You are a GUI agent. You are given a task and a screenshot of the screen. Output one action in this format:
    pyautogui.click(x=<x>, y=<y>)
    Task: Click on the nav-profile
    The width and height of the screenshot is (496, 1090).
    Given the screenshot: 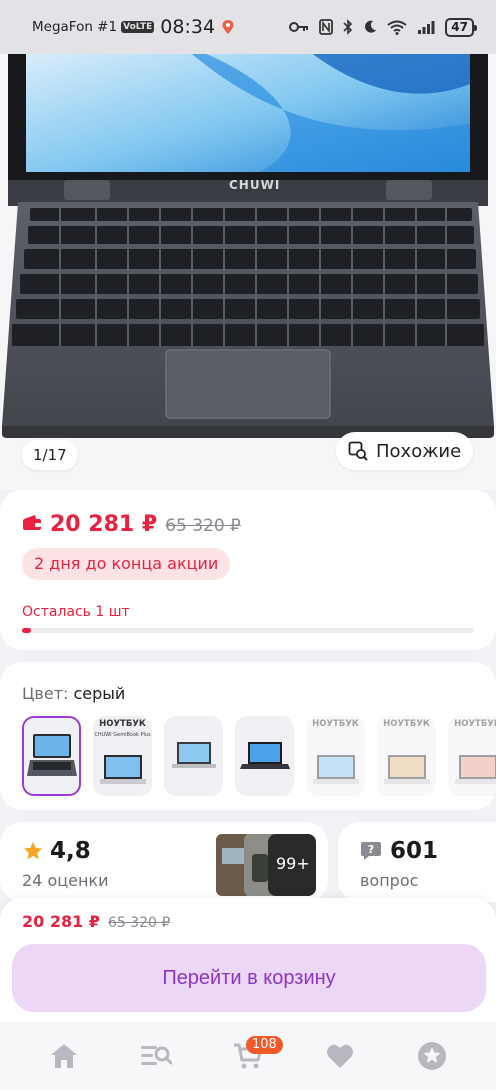 What is the action you would take?
    pyautogui.click(x=432, y=1056)
    